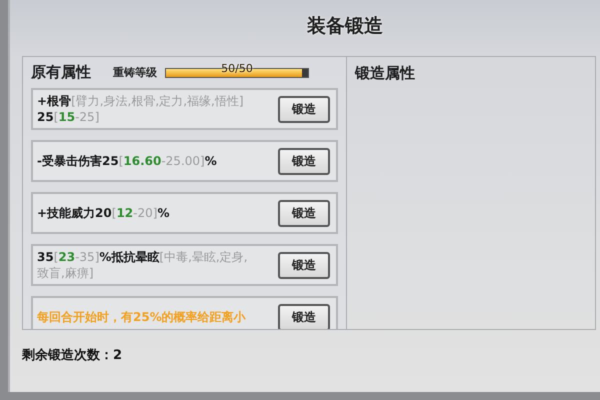 The height and width of the screenshot is (400, 600). I want to click on panel-title: 原有属性, so click(61, 72).